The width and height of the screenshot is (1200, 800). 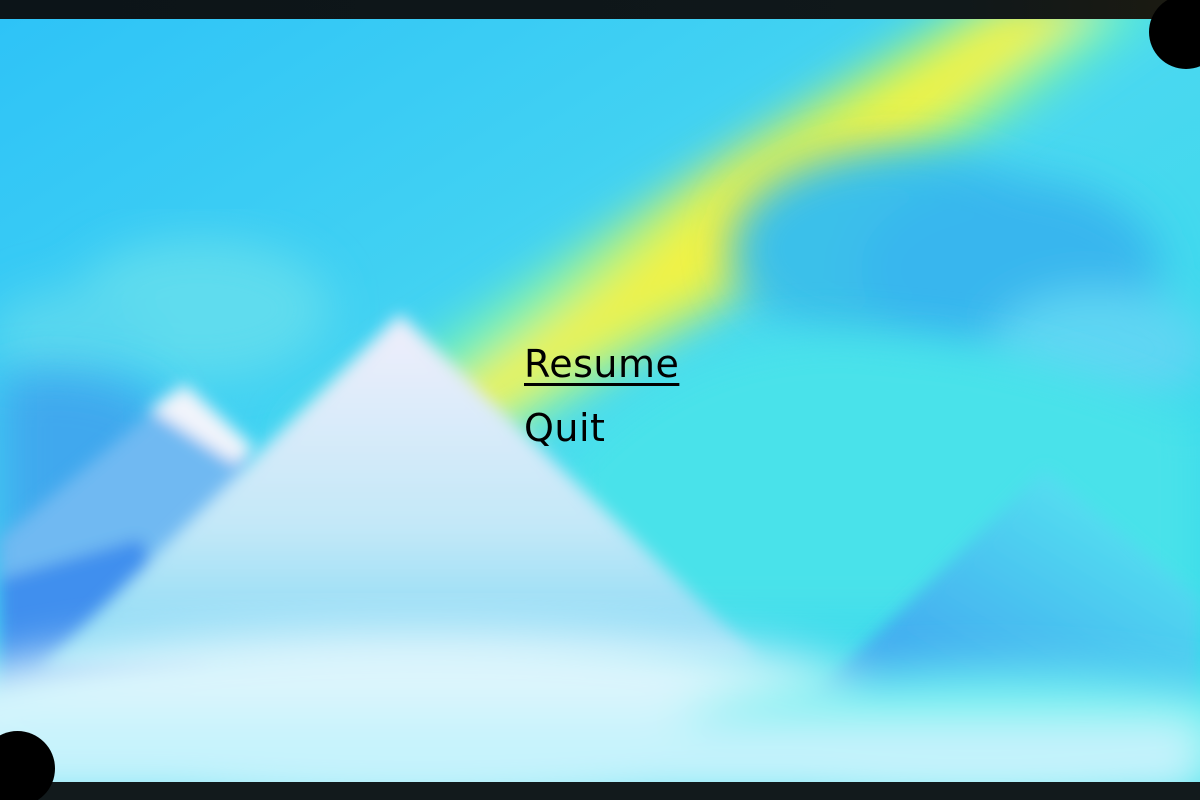 I want to click on letterbox-top, so click(x=600, y=9).